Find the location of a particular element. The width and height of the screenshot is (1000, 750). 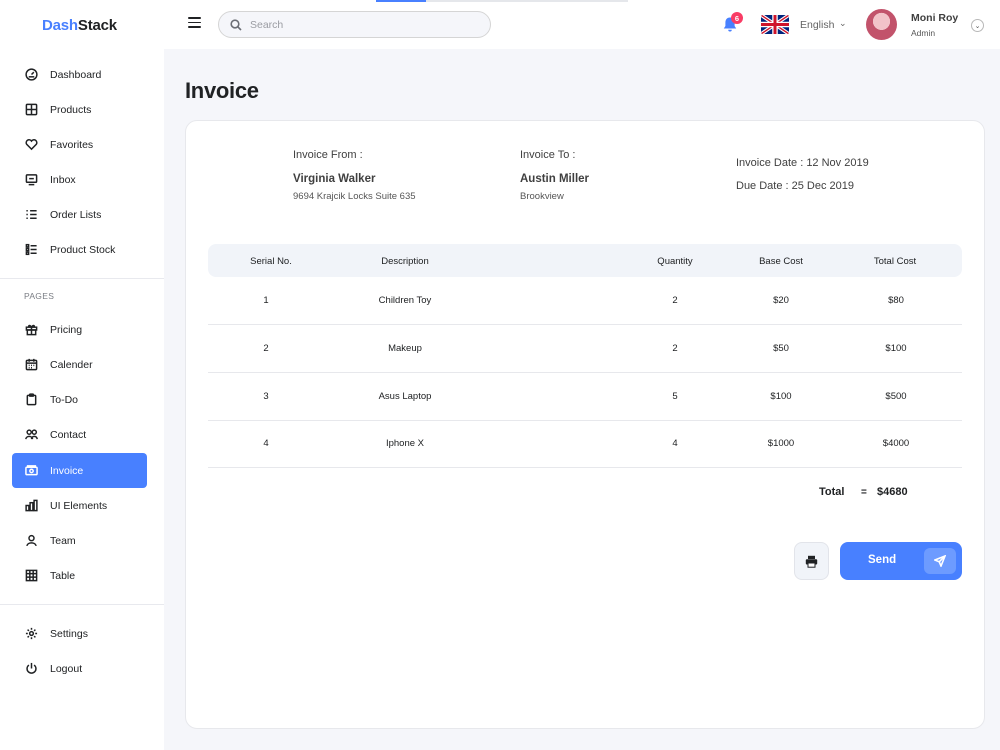

sidebar-item-label: To-Do is located at coordinates (64, 399).